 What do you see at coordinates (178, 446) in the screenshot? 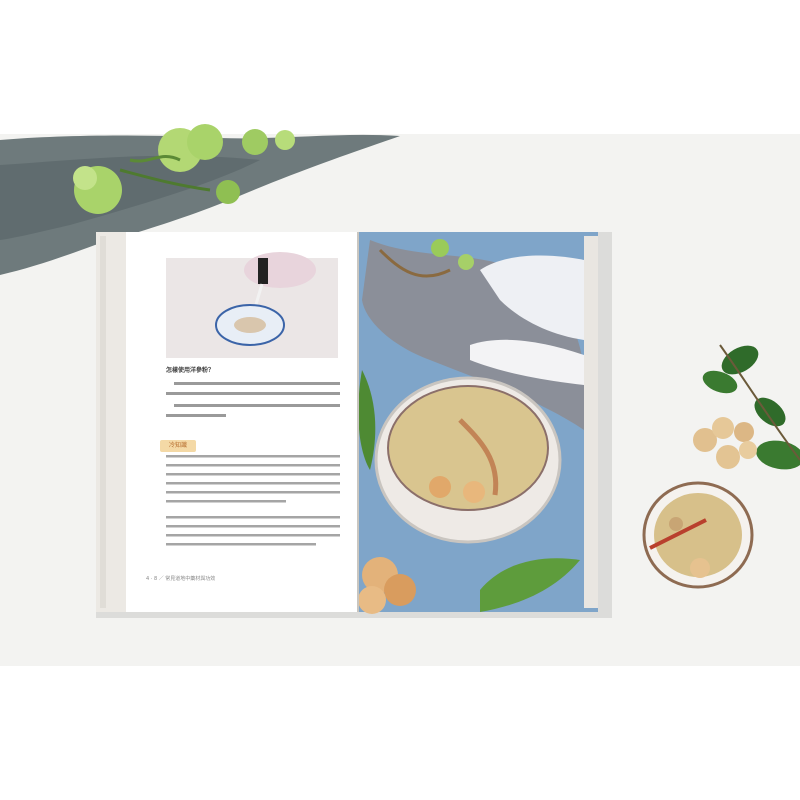
I see `tip-tag: 冷知識` at bounding box center [178, 446].